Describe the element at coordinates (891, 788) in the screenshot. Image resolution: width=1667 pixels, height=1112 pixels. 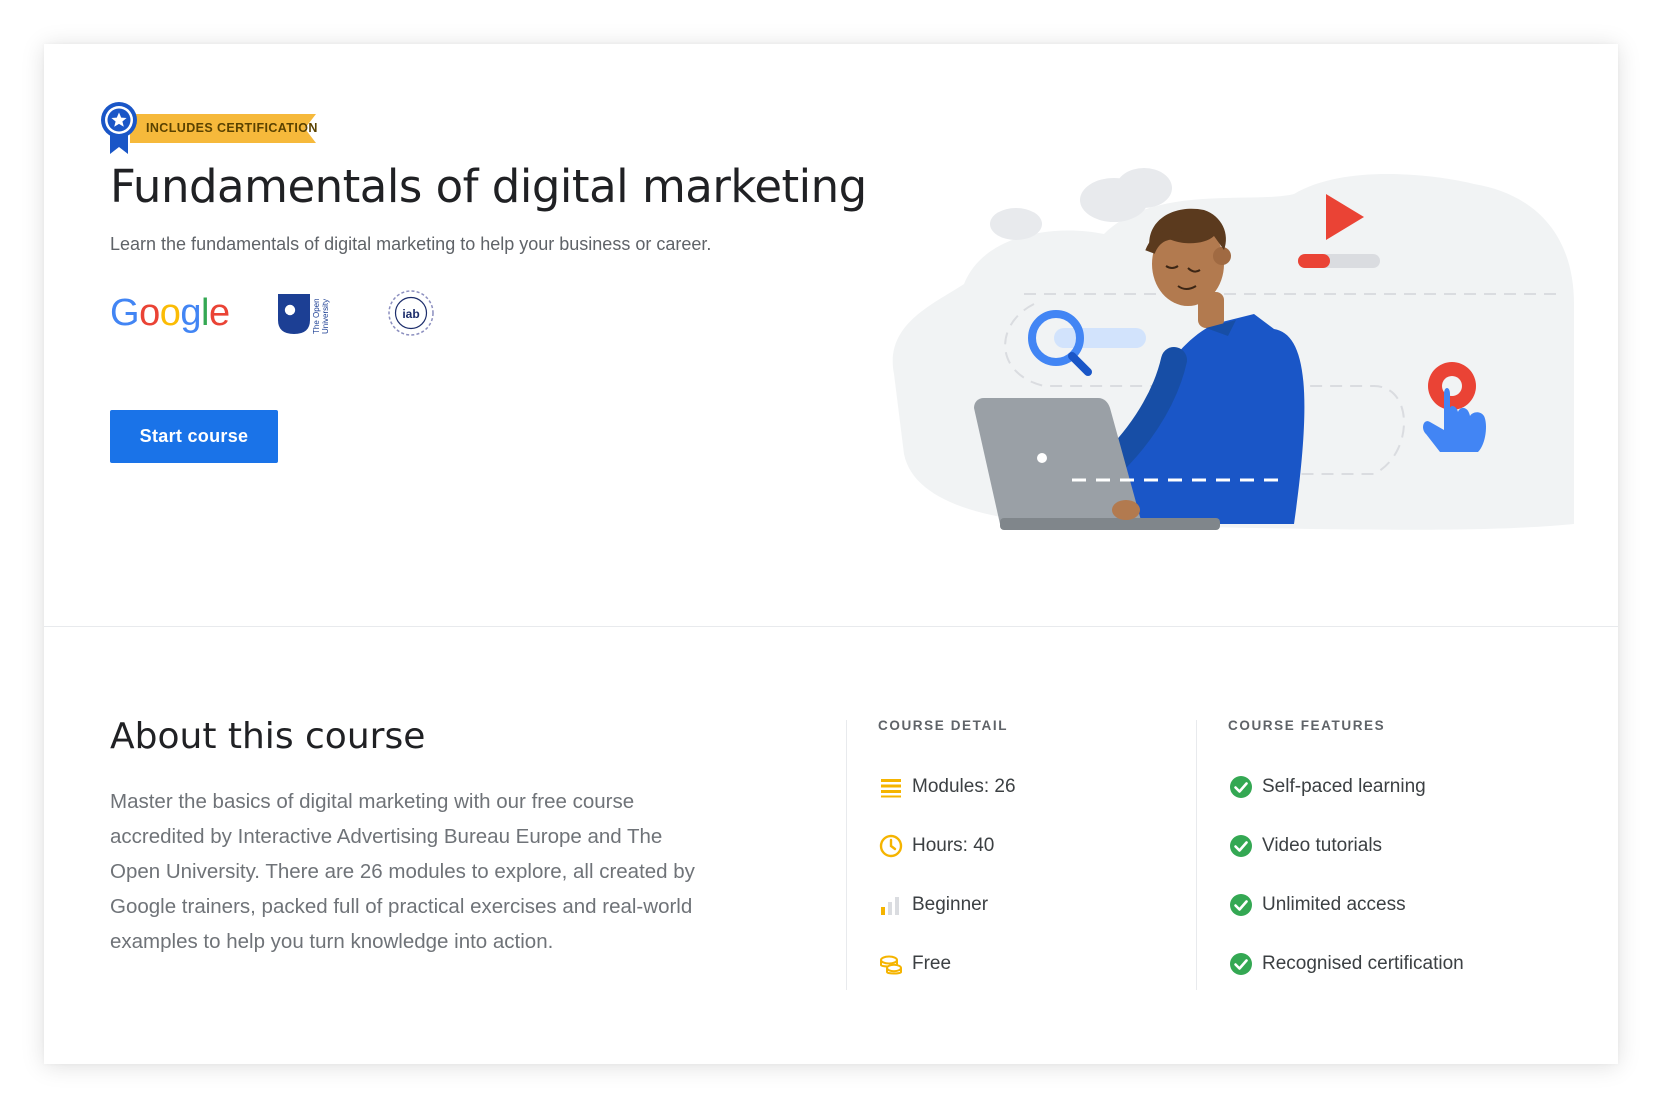
I see `modules-list-icon` at that location.